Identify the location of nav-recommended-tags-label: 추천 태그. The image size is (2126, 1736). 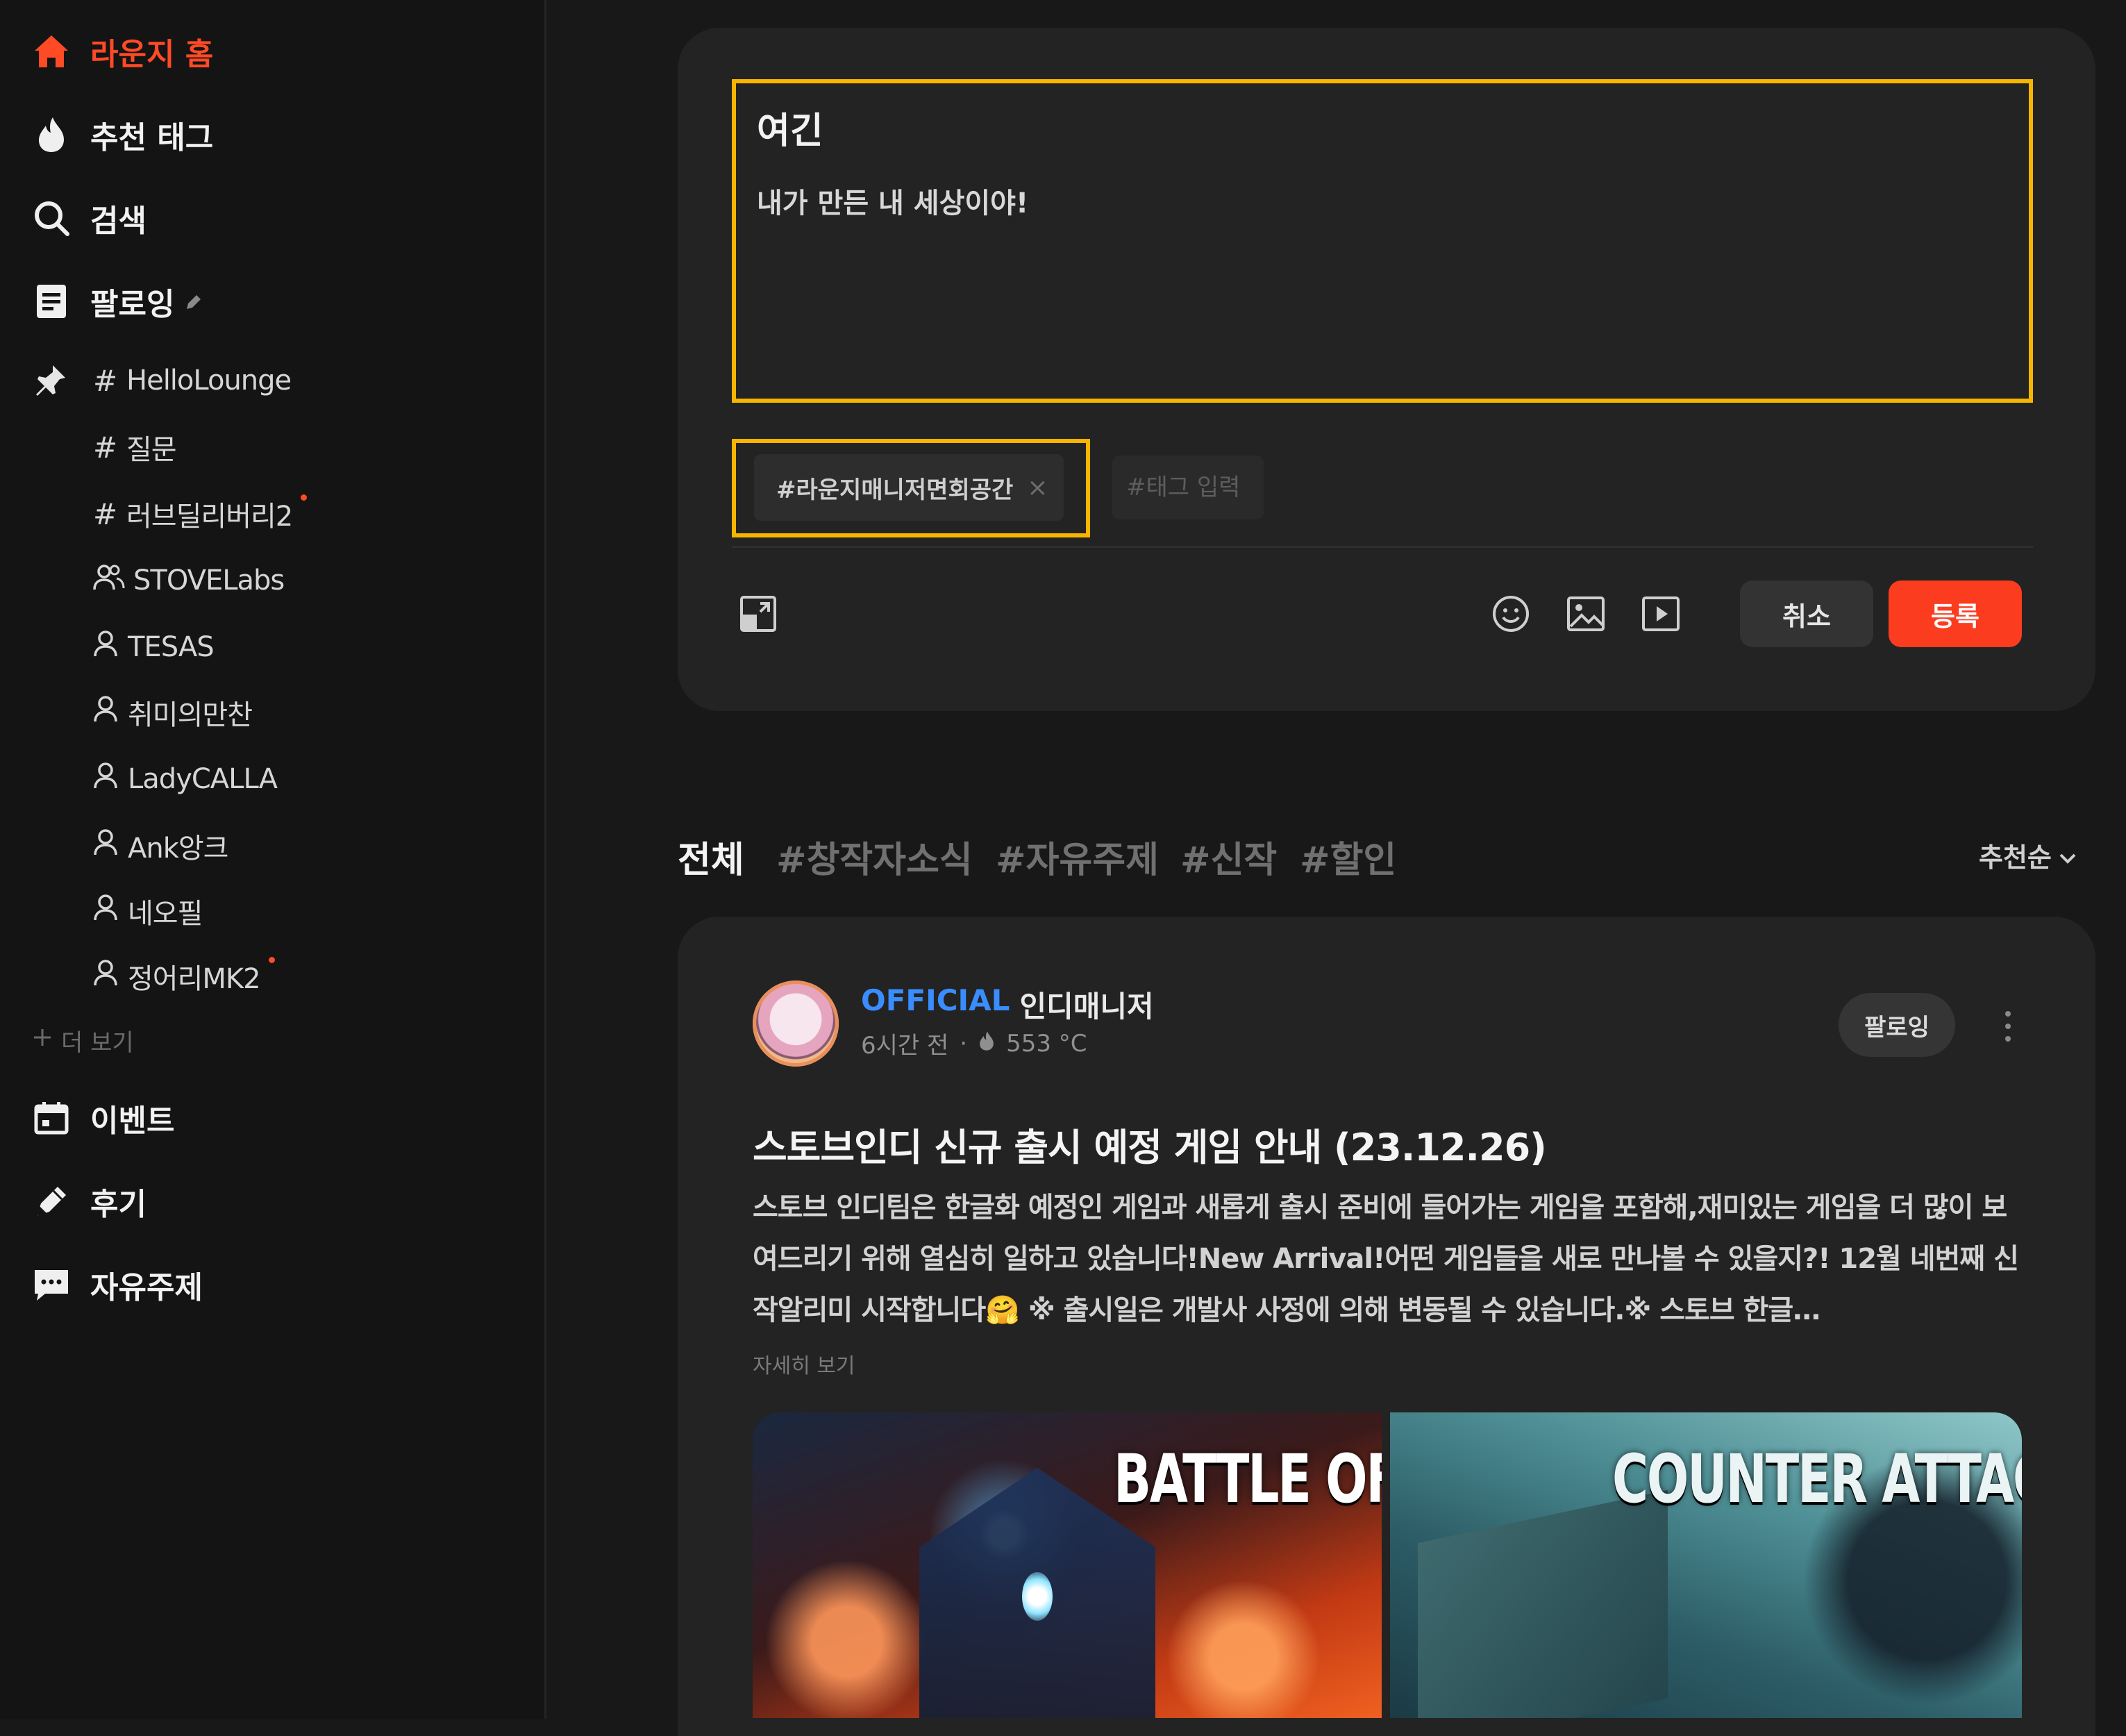
(152, 138).